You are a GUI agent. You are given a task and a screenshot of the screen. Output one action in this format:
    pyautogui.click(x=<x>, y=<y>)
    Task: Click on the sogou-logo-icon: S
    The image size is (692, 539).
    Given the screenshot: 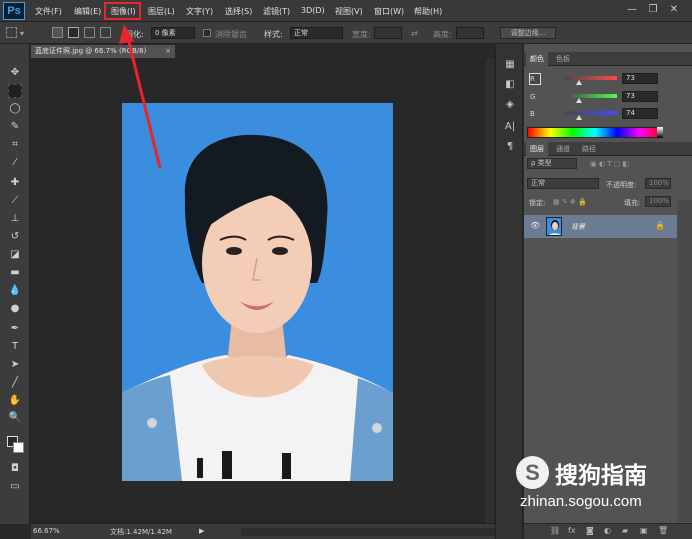 What is the action you would take?
    pyautogui.click(x=532, y=472)
    